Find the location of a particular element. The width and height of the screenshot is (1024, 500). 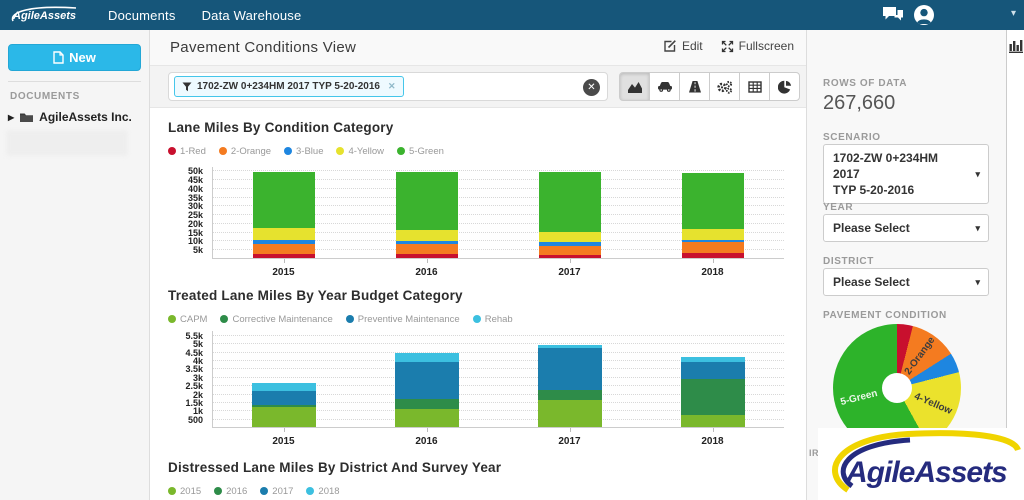

x-axis is located at coordinates (498, 427).